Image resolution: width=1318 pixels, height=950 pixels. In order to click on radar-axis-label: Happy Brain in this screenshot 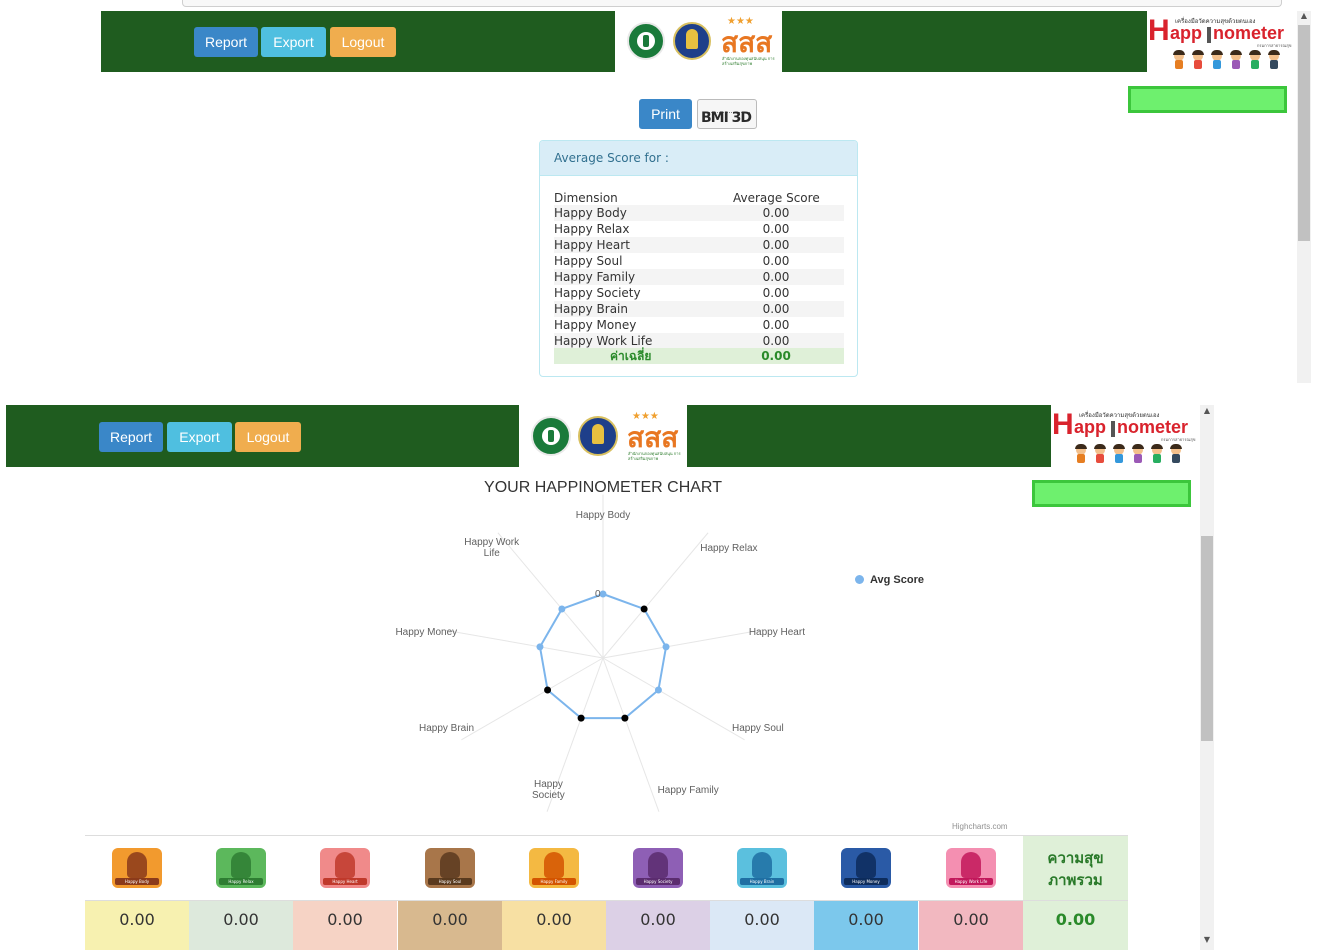, I will do `click(446, 728)`.